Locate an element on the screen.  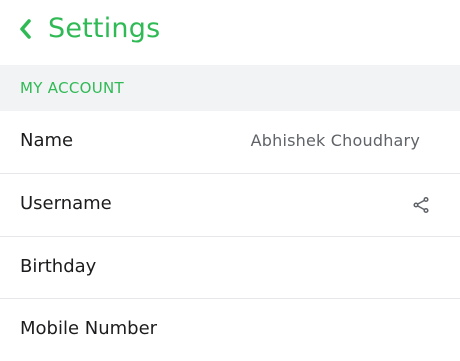
row-label-username: Username is located at coordinates (66, 203).